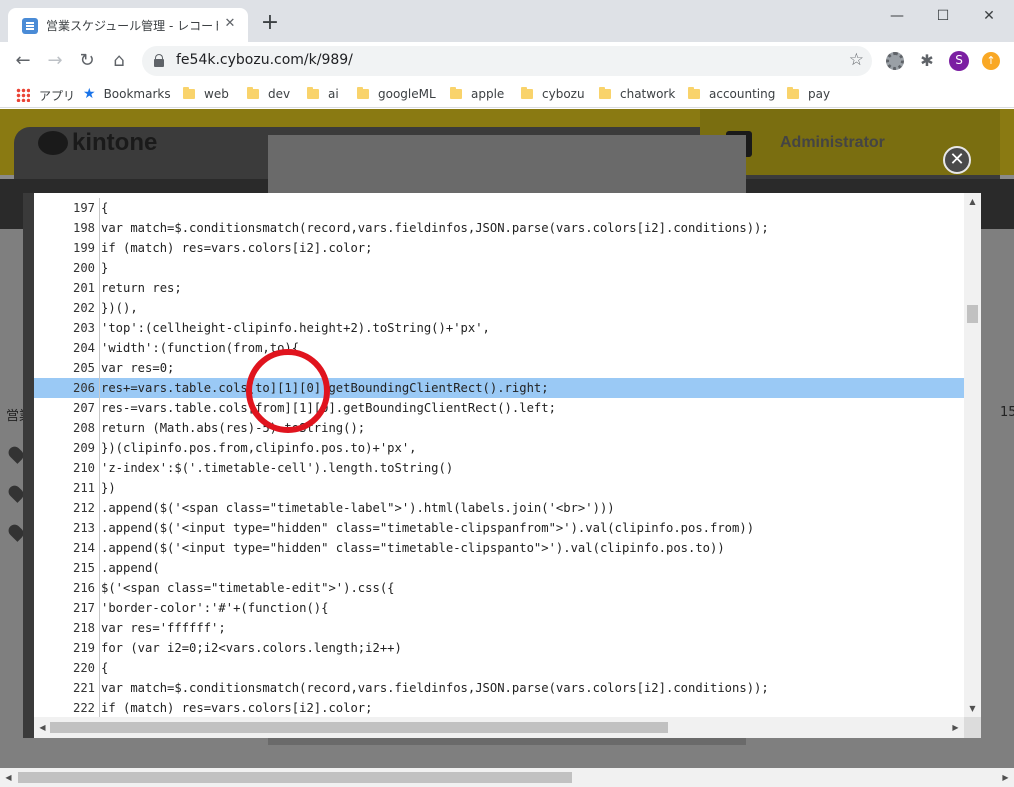 Image resolution: width=1014 pixels, height=787 pixels. I want to click on scroll-right-arrow-icon: ▶, so click(955, 727).